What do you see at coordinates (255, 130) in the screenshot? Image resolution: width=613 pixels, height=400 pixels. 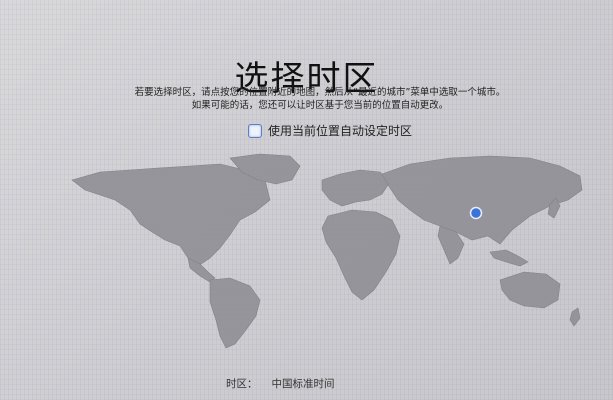 I see `checkbox-icon` at bounding box center [255, 130].